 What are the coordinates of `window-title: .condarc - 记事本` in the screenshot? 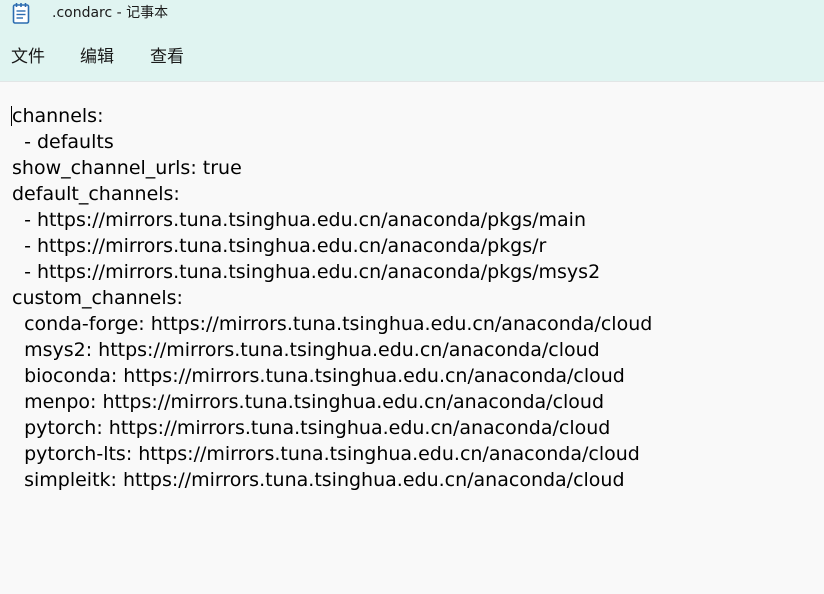 It's located at (110, 13).